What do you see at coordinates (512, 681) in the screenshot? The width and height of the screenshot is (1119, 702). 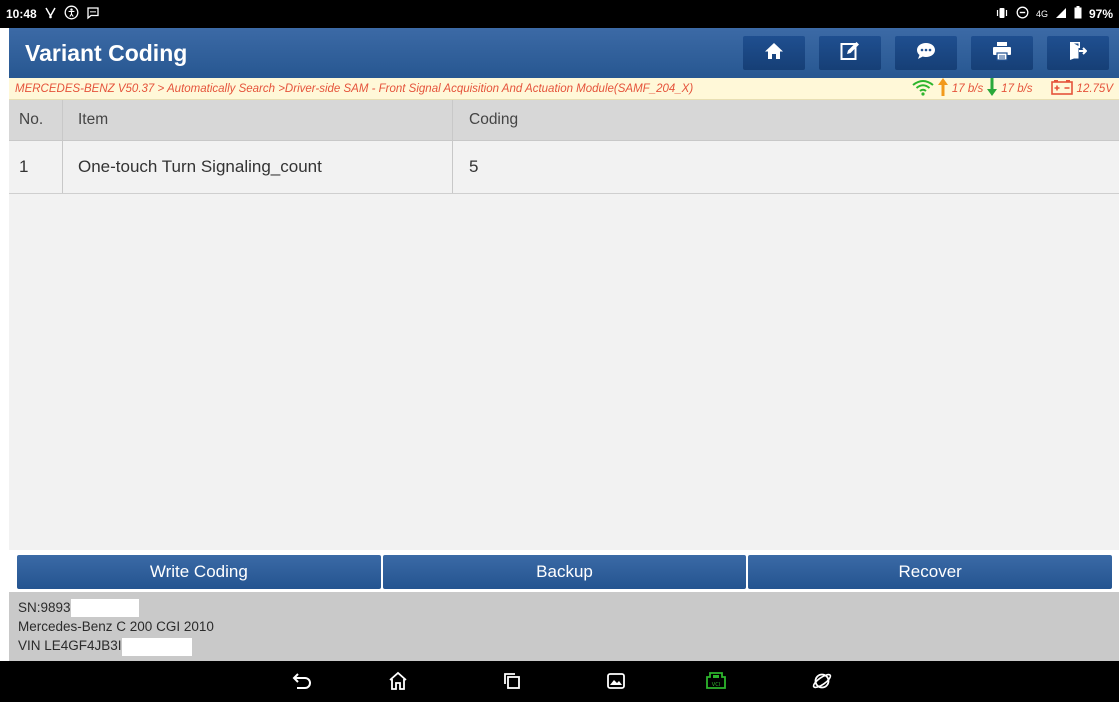 I see `recent-apps-icon` at bounding box center [512, 681].